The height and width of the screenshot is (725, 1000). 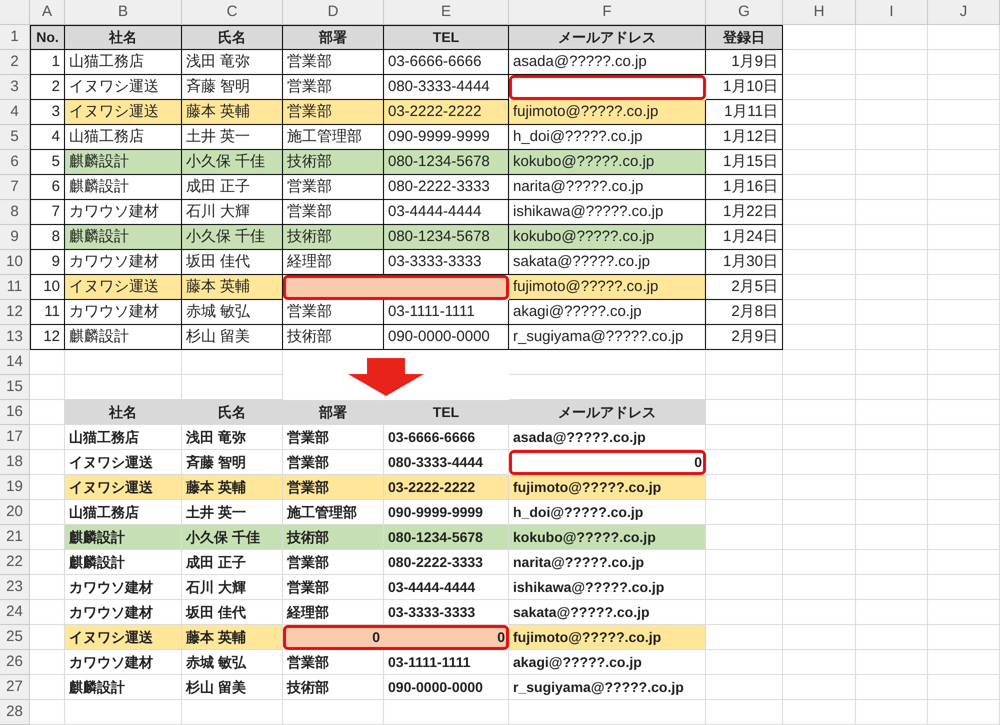 I want to click on row-number: 18, so click(x=15, y=462).